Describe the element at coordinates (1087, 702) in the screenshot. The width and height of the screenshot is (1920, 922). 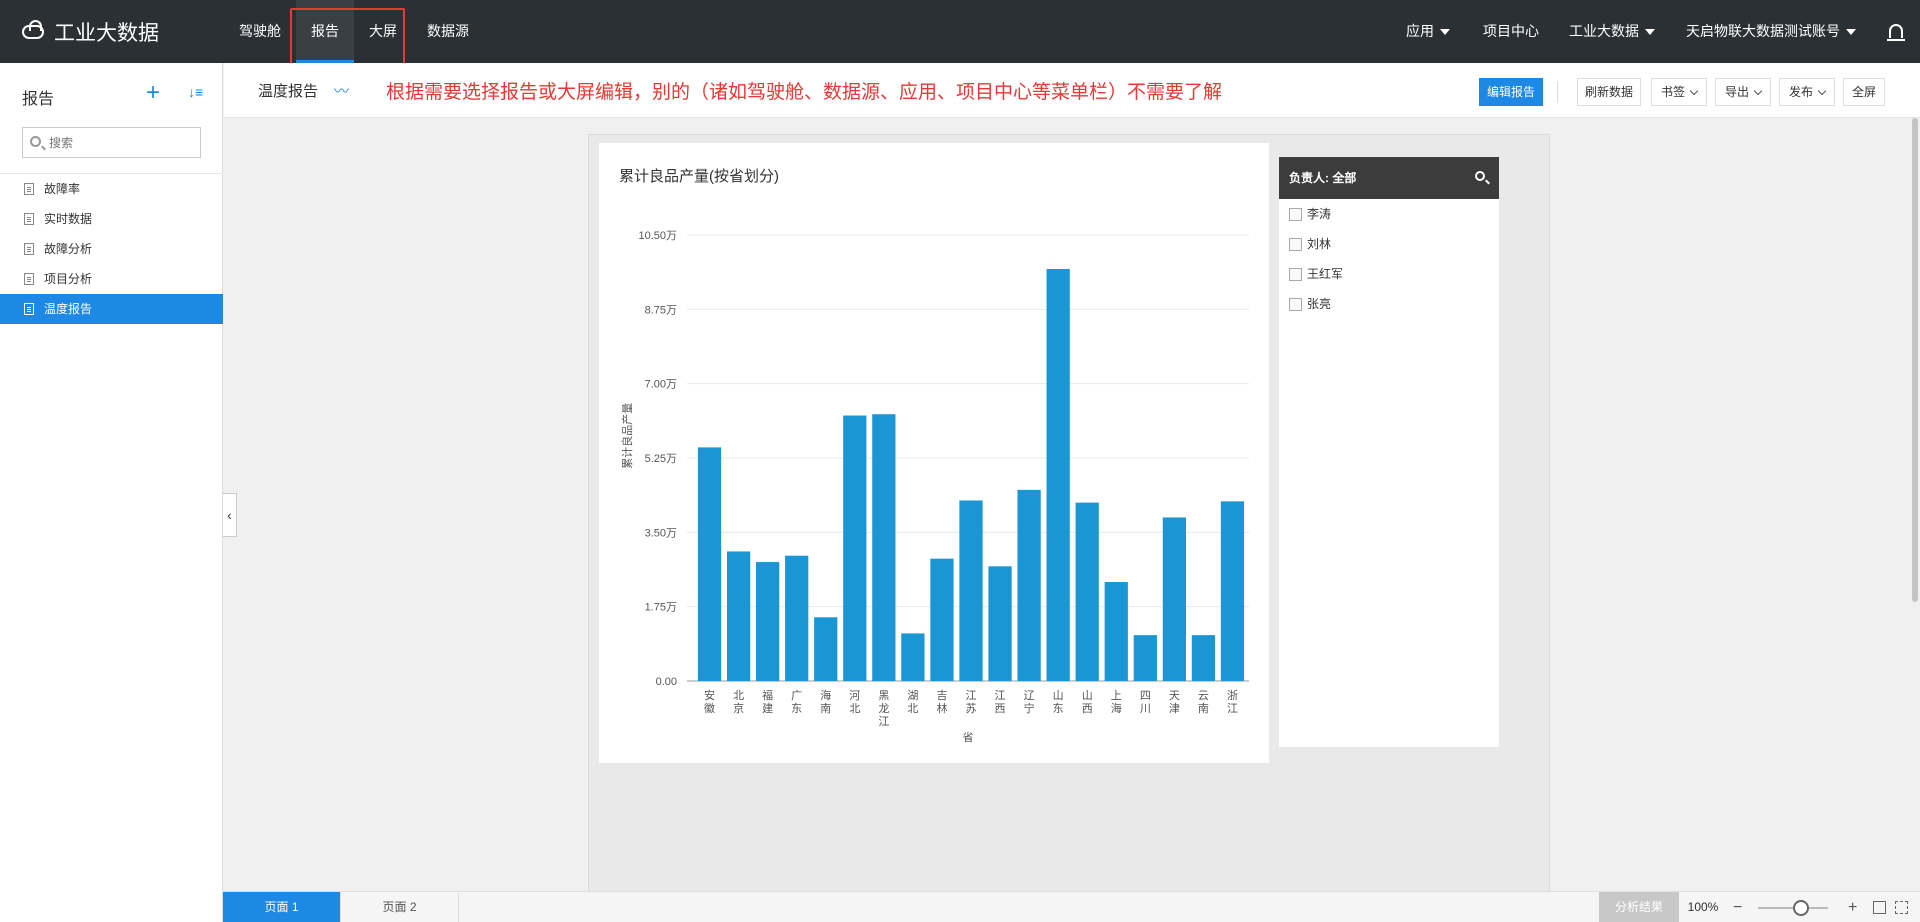
I see `x-tick-label: 山西` at that location.